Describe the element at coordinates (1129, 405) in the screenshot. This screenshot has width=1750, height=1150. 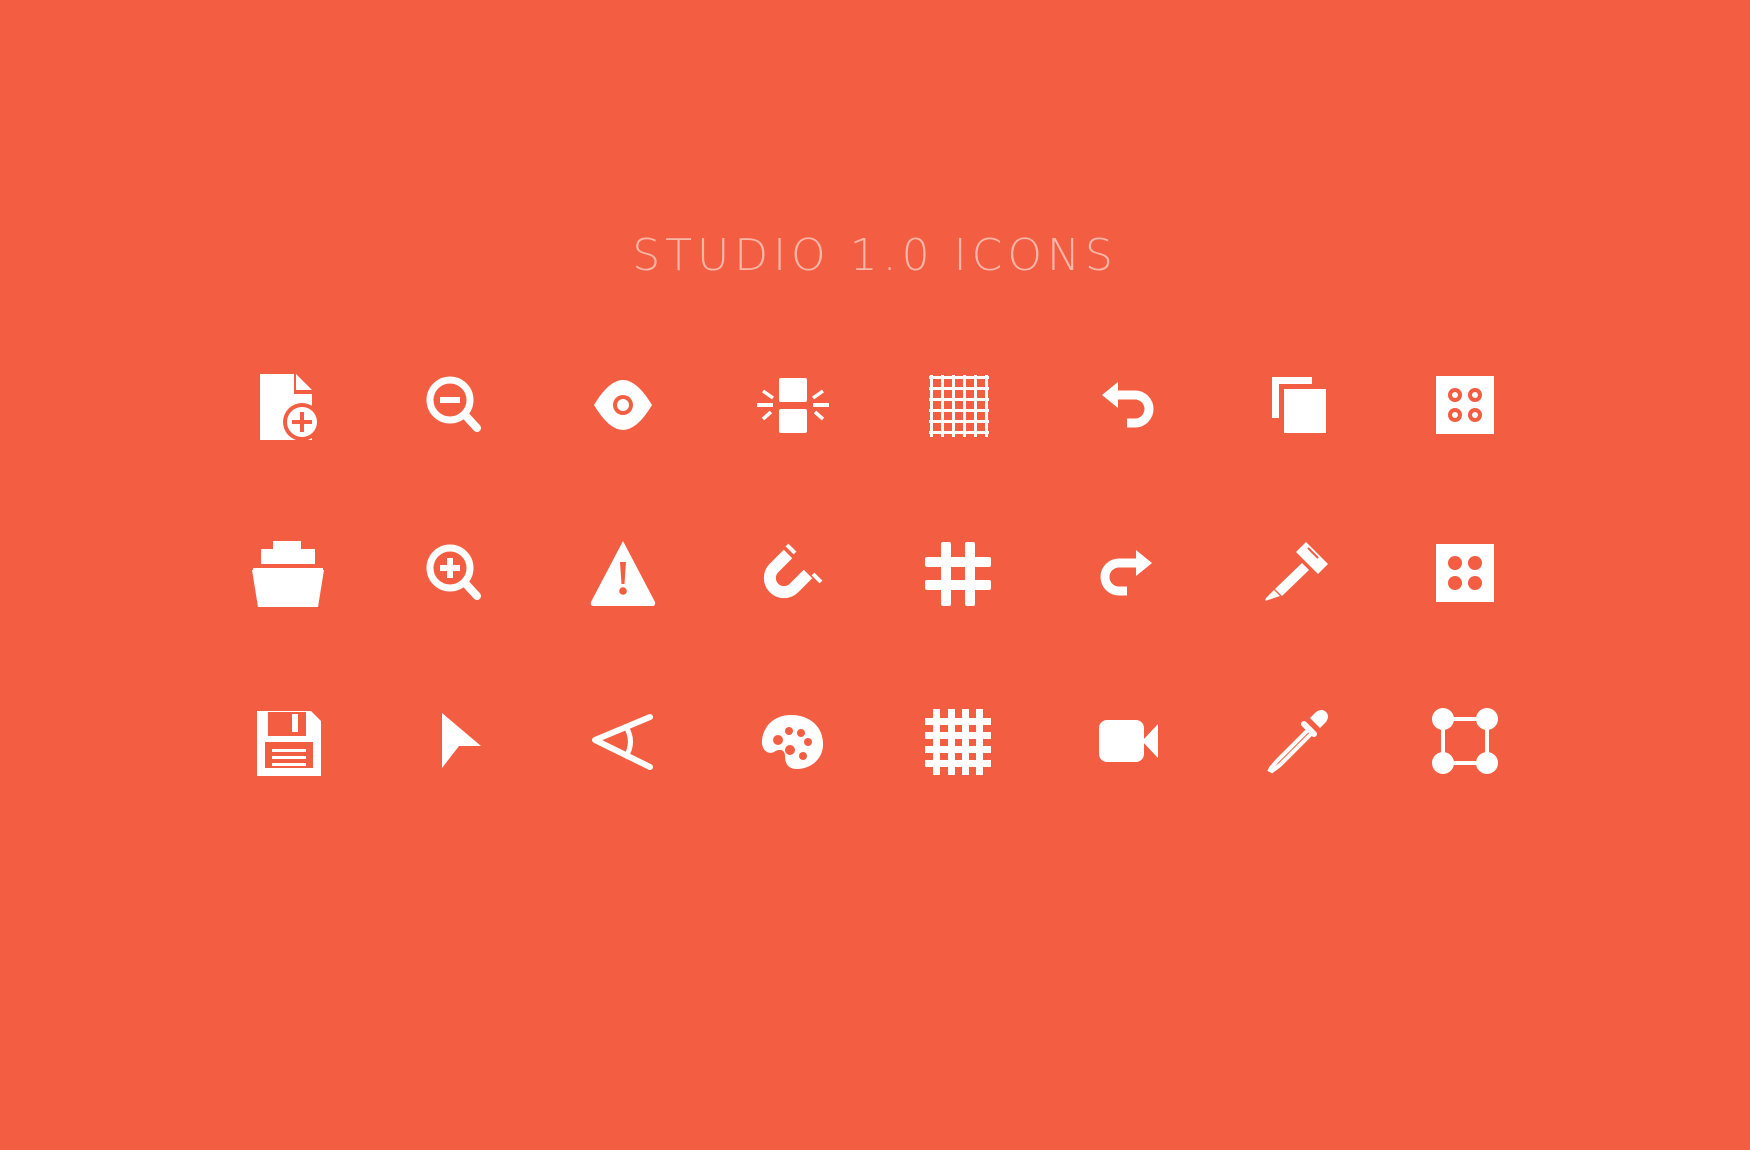
I see `undo-icon` at that location.